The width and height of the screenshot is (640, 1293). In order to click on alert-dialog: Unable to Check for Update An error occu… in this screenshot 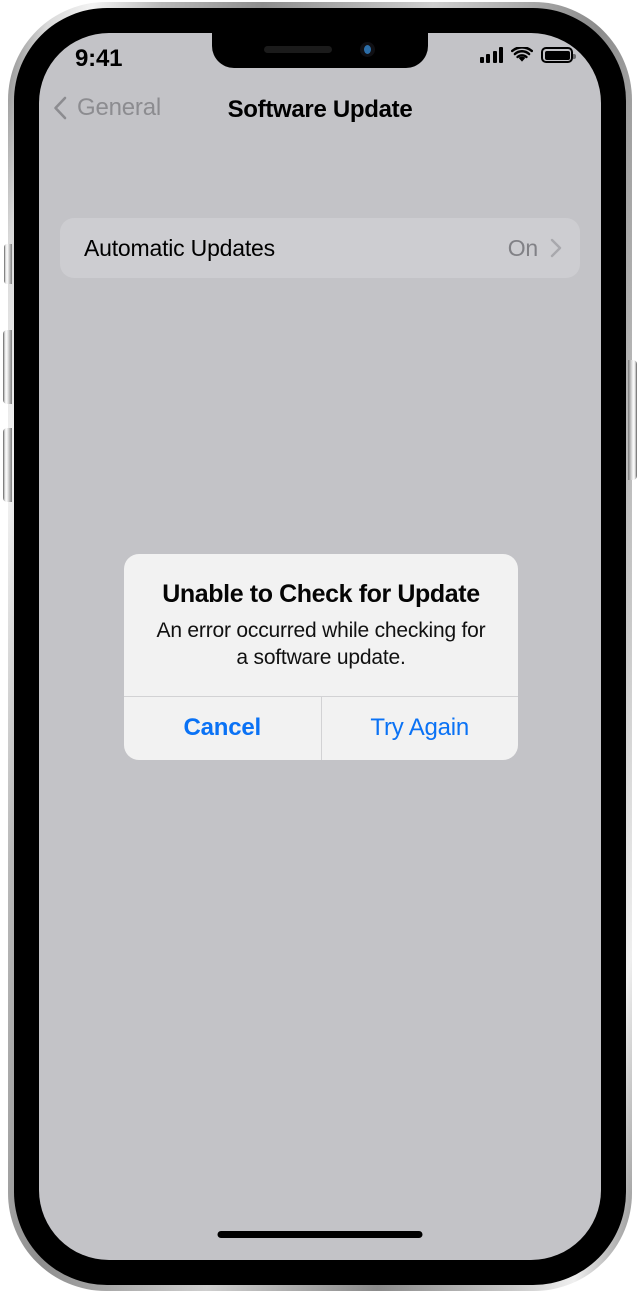, I will do `click(321, 657)`.